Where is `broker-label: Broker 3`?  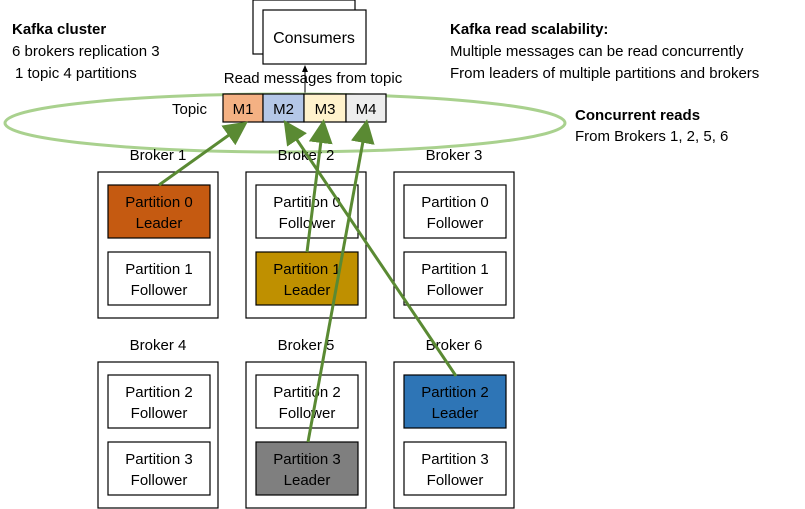
broker-label: Broker 3 is located at coordinates (454, 155).